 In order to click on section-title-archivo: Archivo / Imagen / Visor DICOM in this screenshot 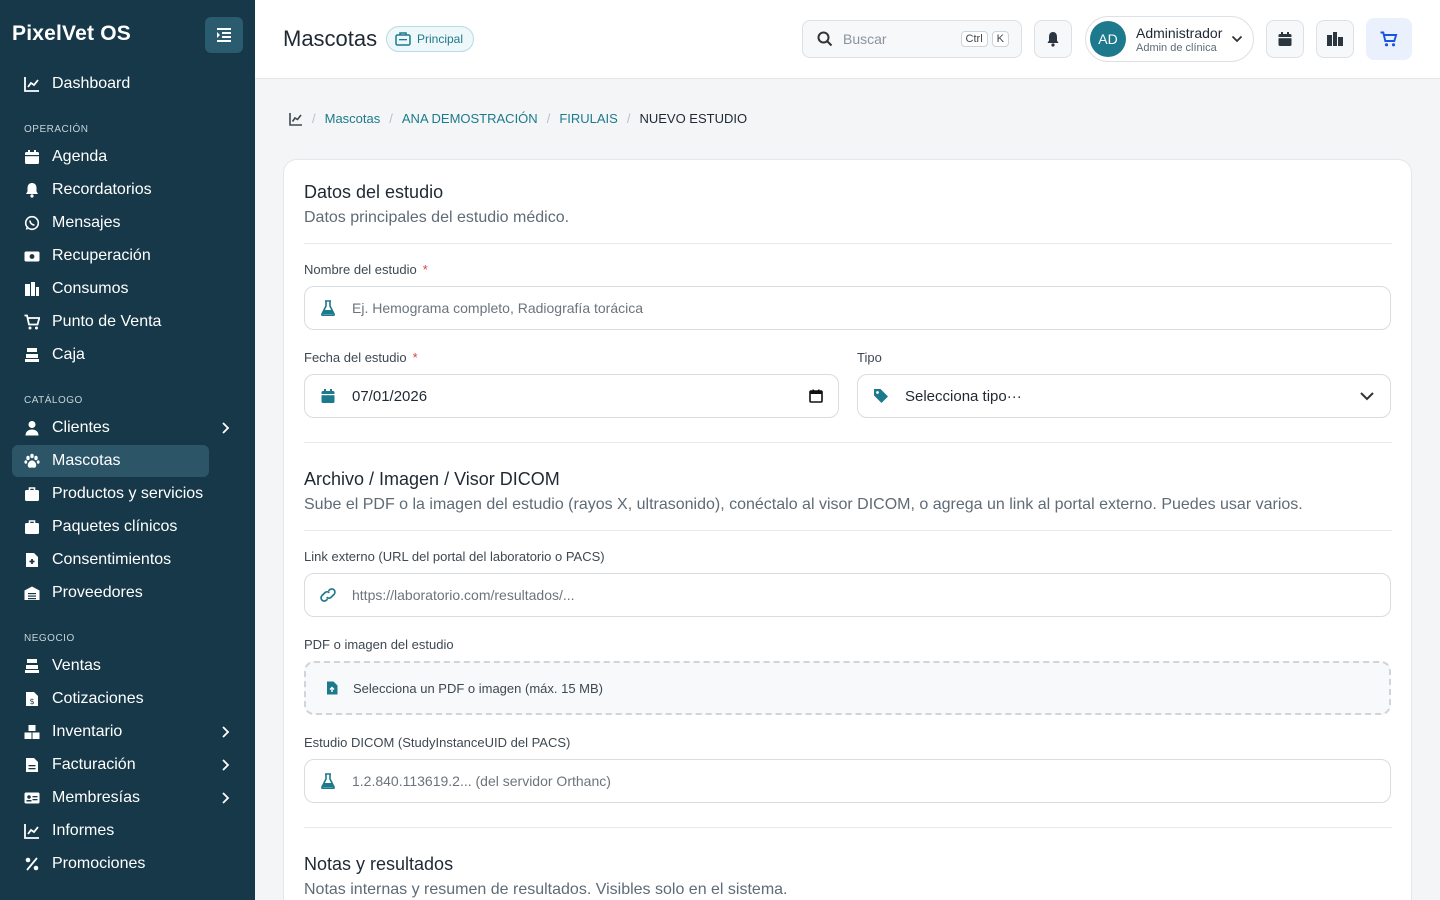, I will do `click(432, 479)`.